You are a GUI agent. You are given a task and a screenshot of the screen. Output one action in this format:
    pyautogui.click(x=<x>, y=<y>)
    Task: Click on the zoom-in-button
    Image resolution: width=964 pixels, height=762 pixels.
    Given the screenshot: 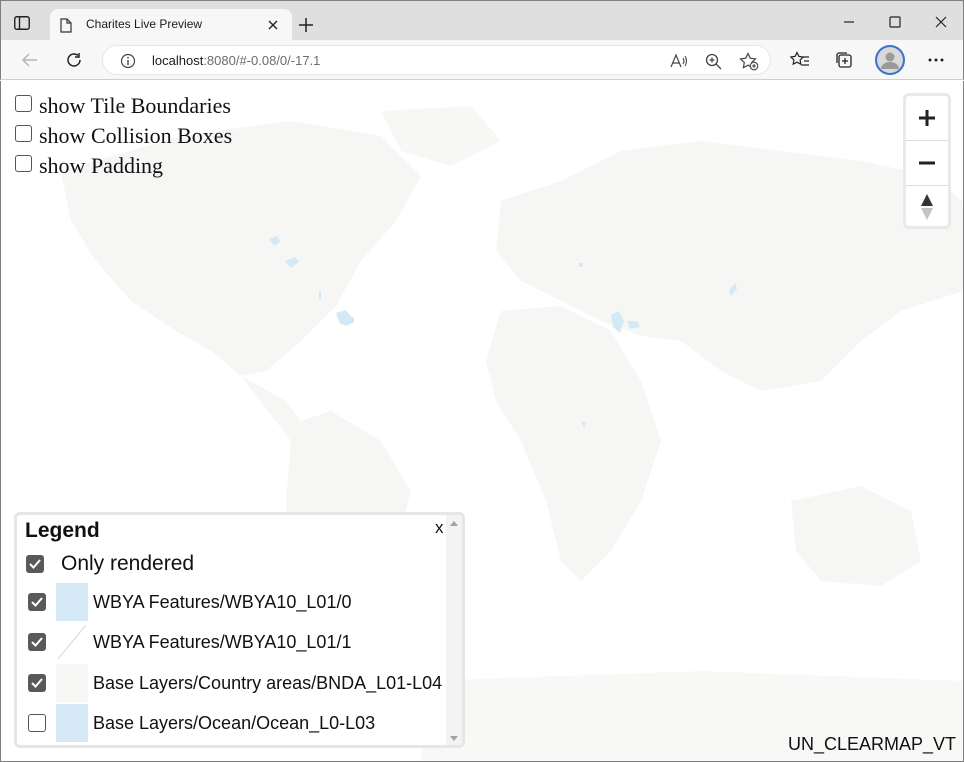 What is the action you would take?
    pyautogui.click(x=927, y=117)
    